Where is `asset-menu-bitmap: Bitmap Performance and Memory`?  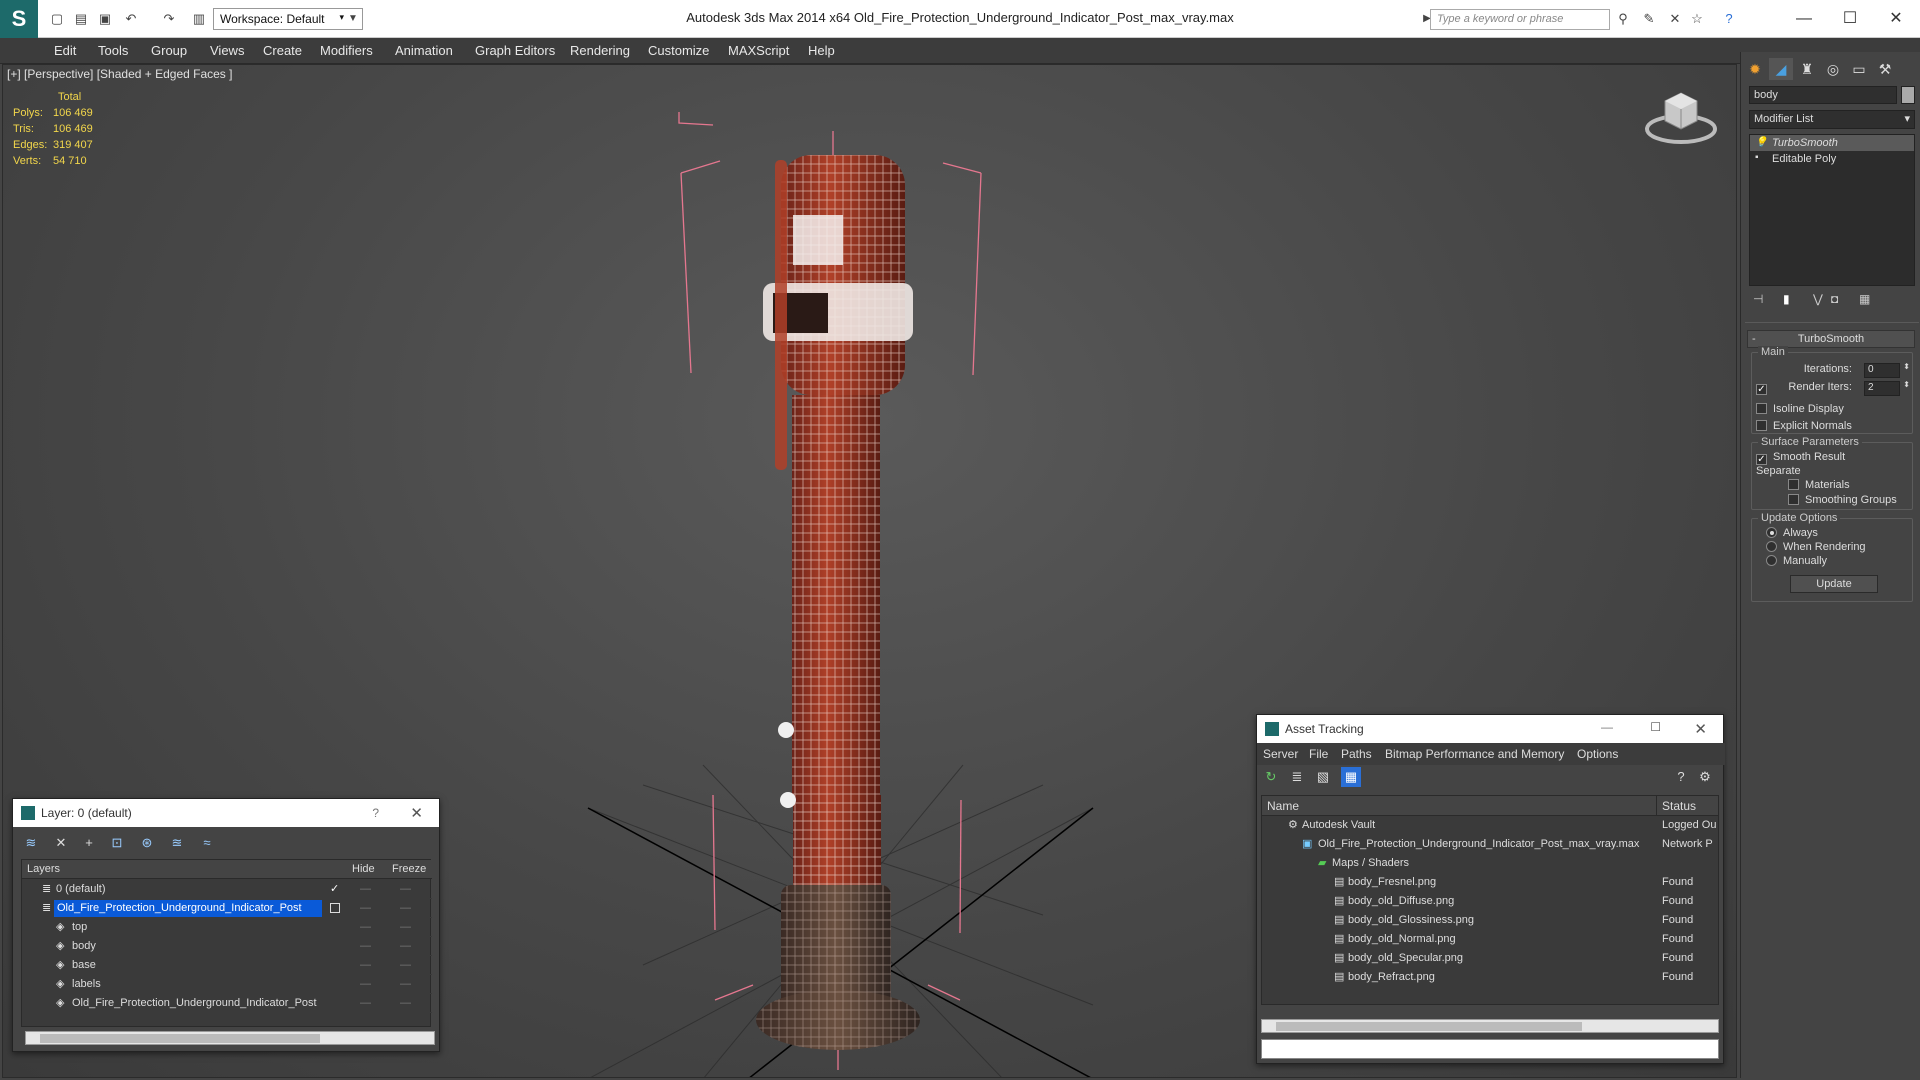
asset-menu-bitmap: Bitmap Performance and Memory is located at coordinates (1474, 754).